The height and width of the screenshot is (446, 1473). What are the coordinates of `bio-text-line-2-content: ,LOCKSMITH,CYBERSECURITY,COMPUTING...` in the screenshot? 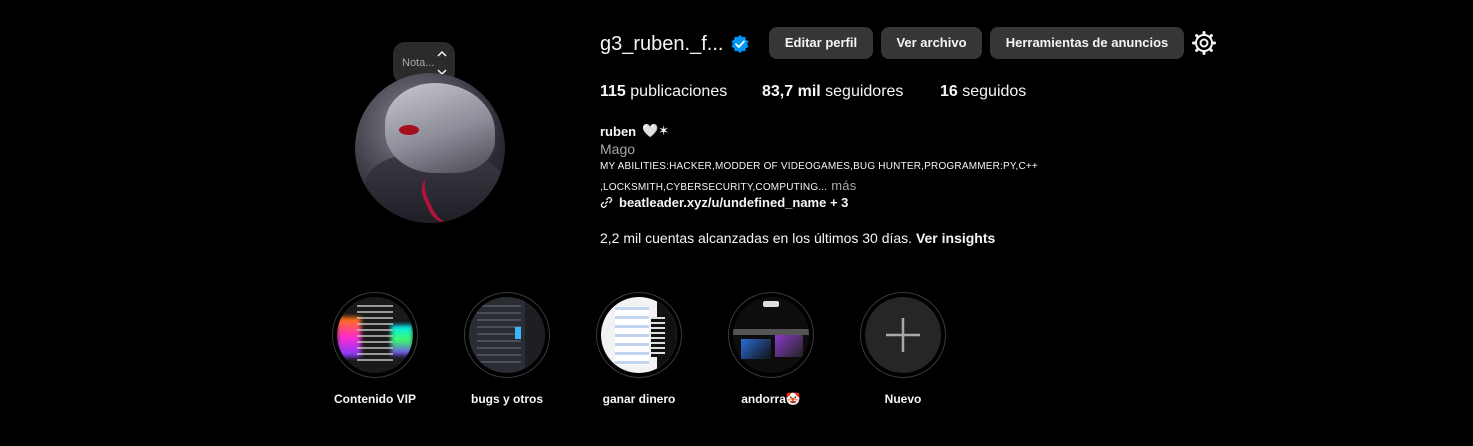 It's located at (714, 187).